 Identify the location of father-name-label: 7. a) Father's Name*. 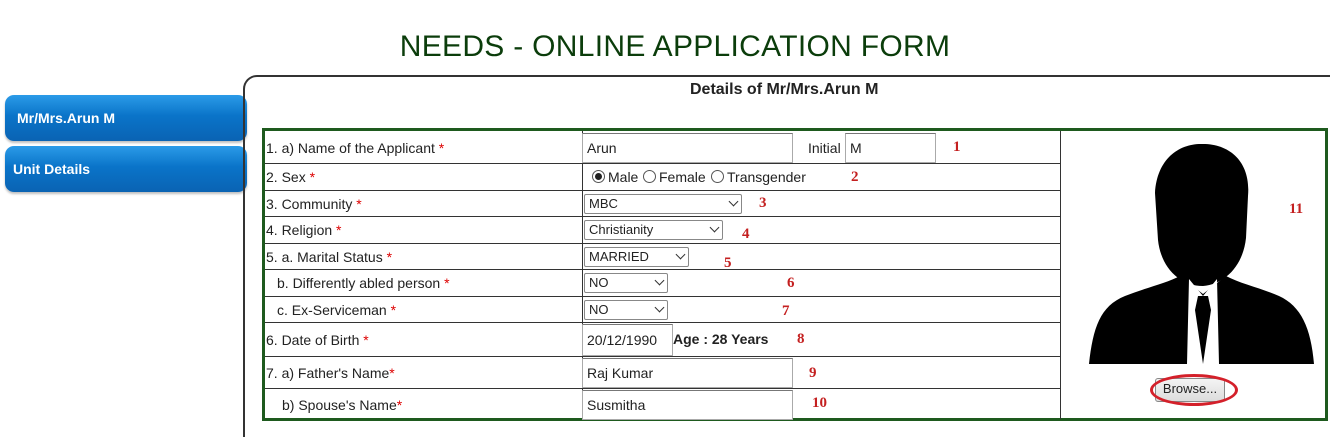
(330, 373).